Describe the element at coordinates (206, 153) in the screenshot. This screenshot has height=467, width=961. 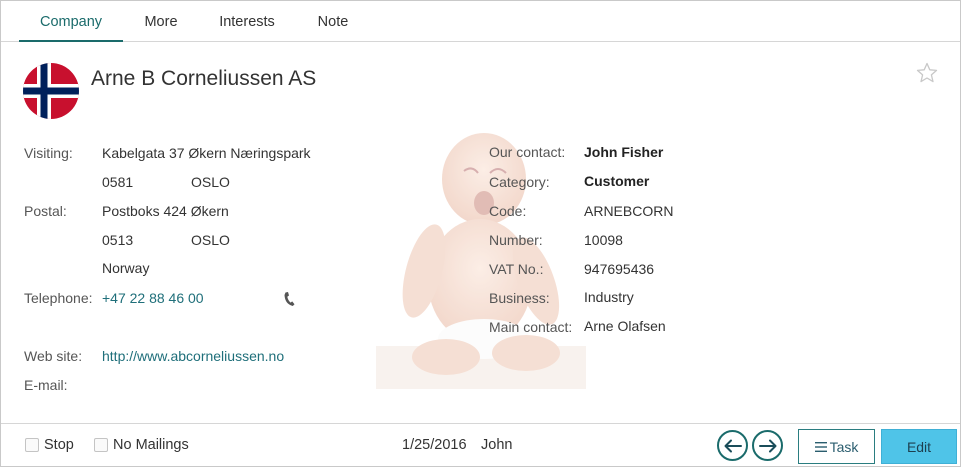
I see `visiting-street: Kabelgata 37 Økern Næringspark` at that location.